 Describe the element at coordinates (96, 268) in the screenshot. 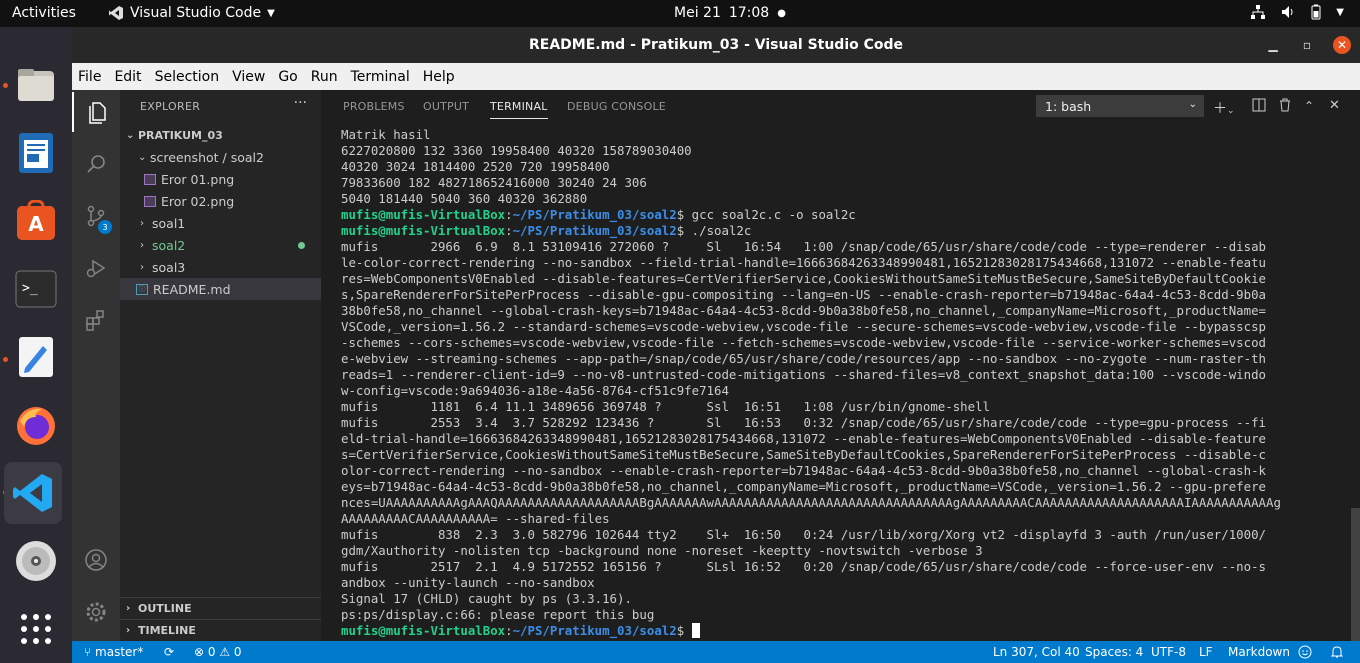

I see `run-debug-view-button` at that location.